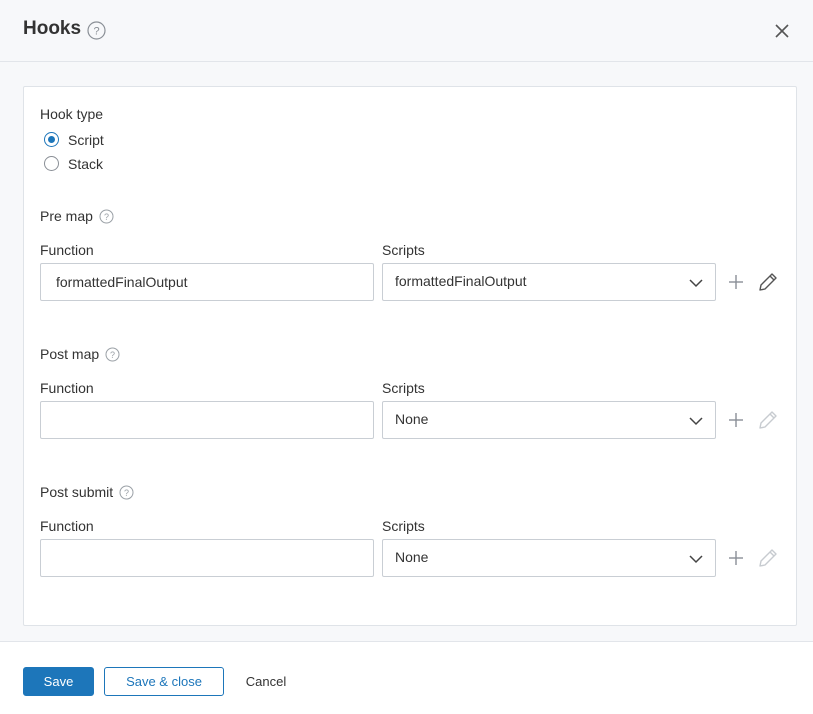 This screenshot has width=813, height=714. Describe the element at coordinates (207, 558) in the screenshot. I see `post-submit-function-input` at that location.